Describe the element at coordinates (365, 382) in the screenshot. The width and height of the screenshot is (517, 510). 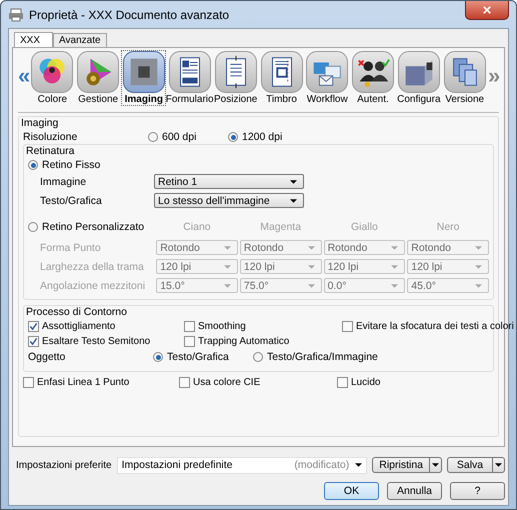
I see `checkbox-label: Lucido` at that location.